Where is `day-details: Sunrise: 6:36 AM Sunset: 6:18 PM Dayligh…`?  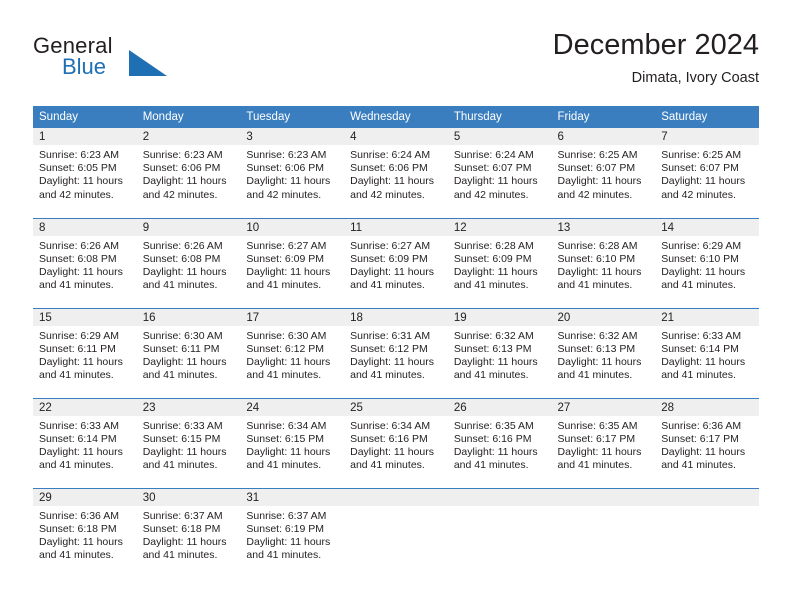
day-details: Sunrise: 6:36 AM Sunset: 6:18 PM Dayligh… is located at coordinates (85, 534).